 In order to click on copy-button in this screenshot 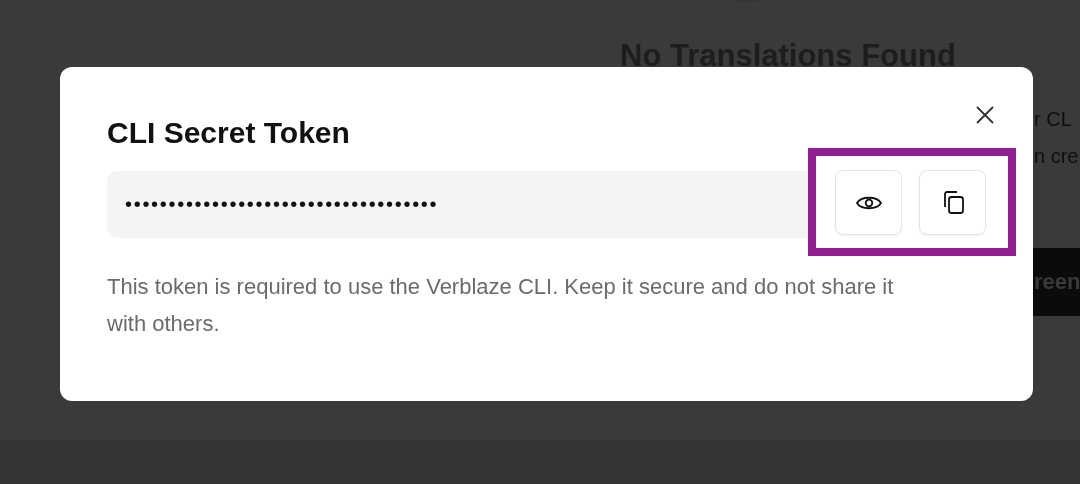, I will do `click(952, 202)`.